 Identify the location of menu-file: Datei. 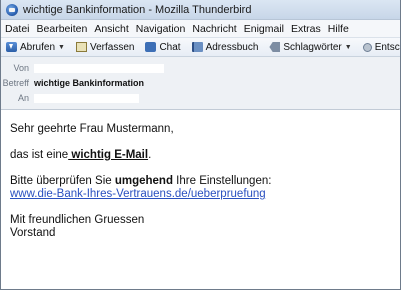
(17, 29).